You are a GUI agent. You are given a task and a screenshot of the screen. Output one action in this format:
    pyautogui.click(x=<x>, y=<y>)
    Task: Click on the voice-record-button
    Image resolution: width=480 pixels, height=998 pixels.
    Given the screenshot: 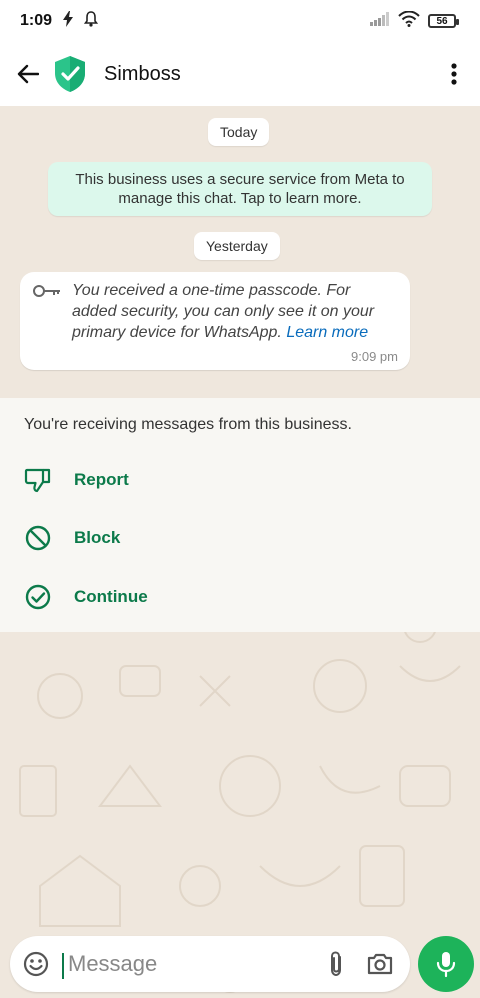 What is the action you would take?
    pyautogui.click(x=446, y=964)
    